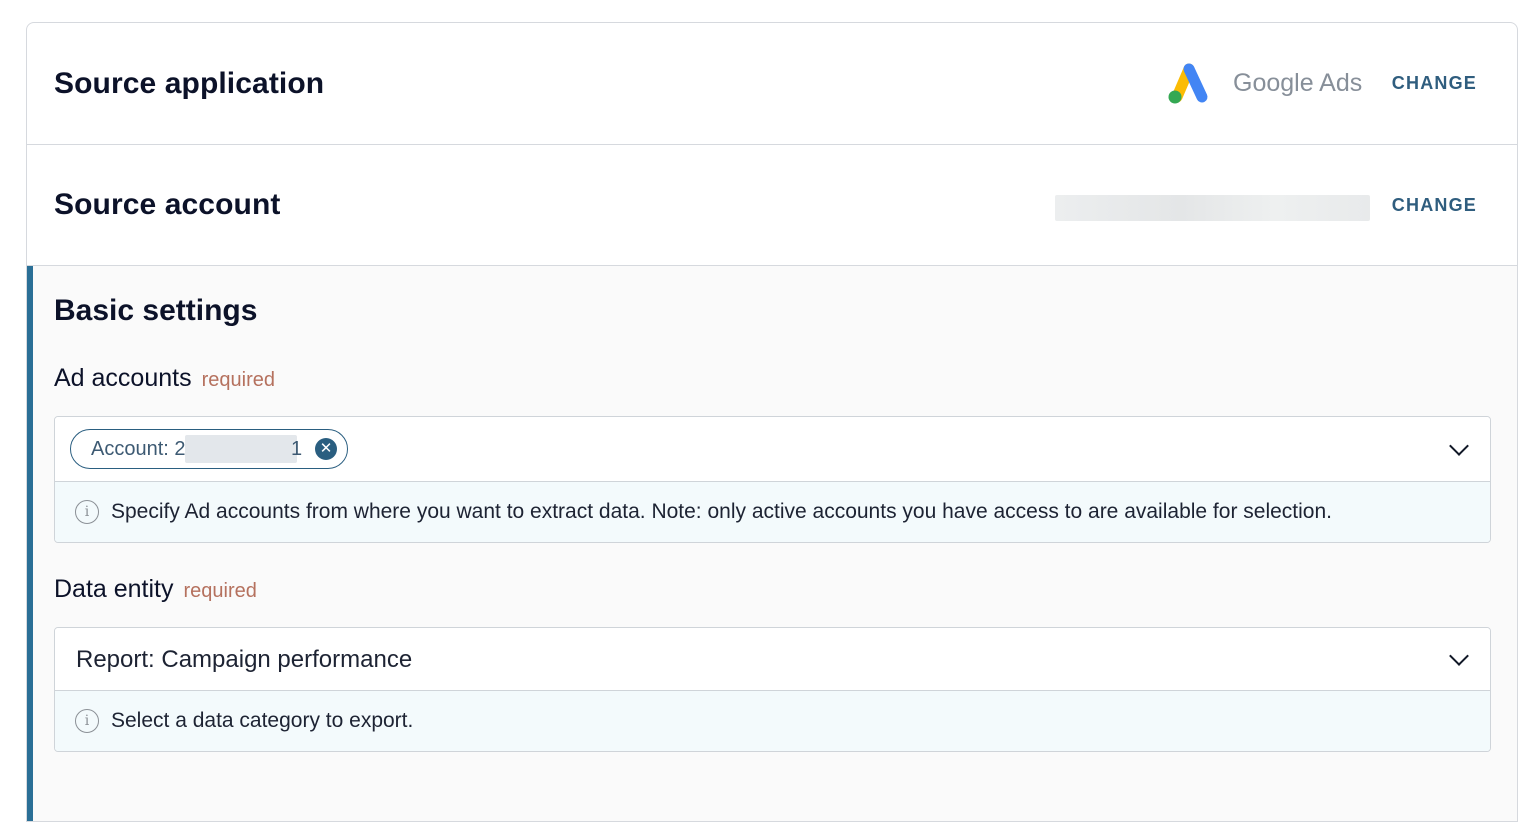 This screenshot has height=822, width=1536. I want to click on source-app-name: Google Ads, so click(1298, 83).